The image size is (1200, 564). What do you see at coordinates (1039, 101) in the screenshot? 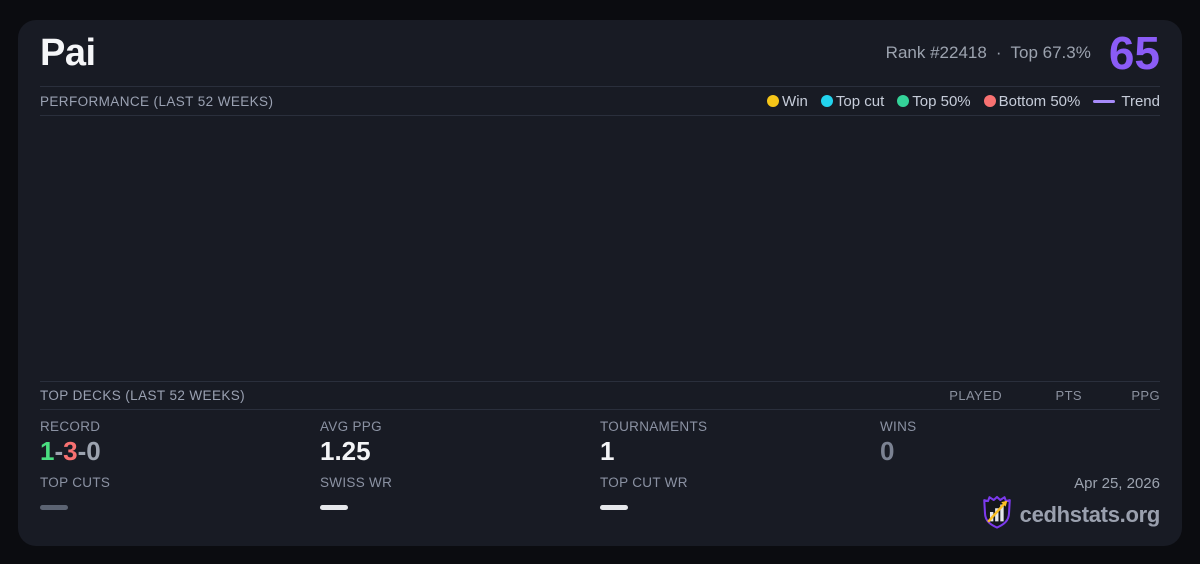
I see `legend-label: Bottom 50%` at bounding box center [1039, 101].